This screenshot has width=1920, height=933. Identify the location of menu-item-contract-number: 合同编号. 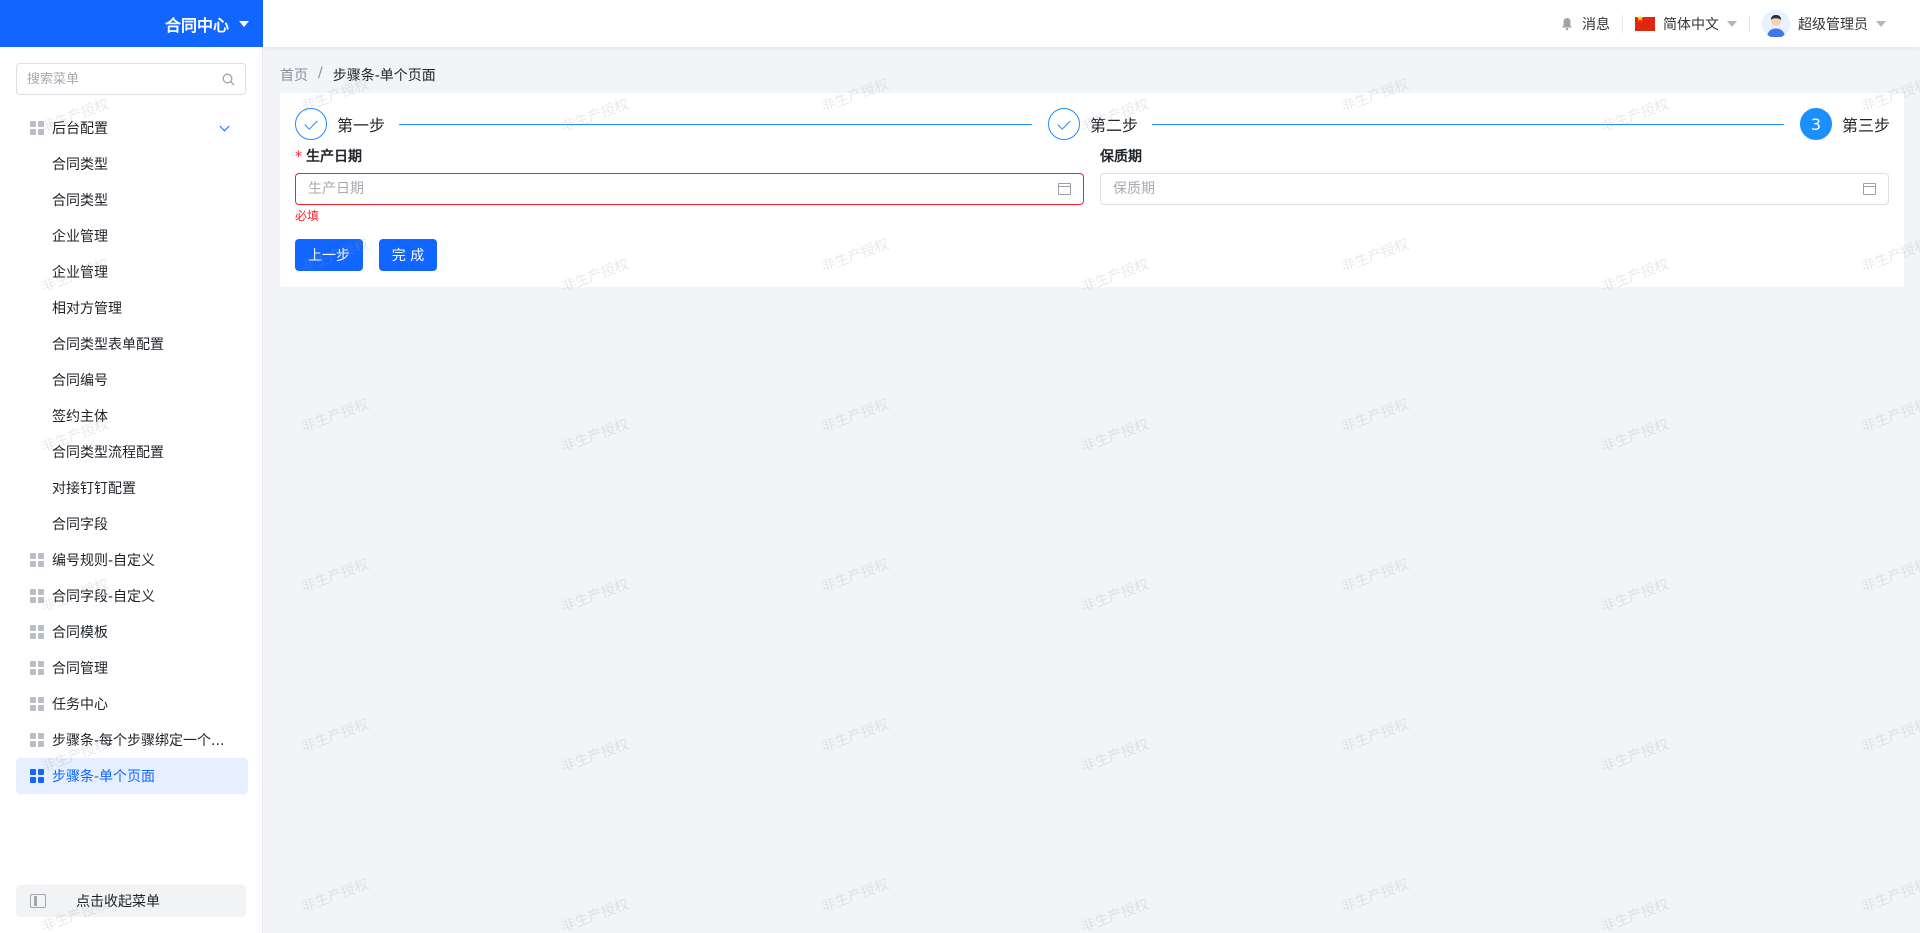
(132, 380).